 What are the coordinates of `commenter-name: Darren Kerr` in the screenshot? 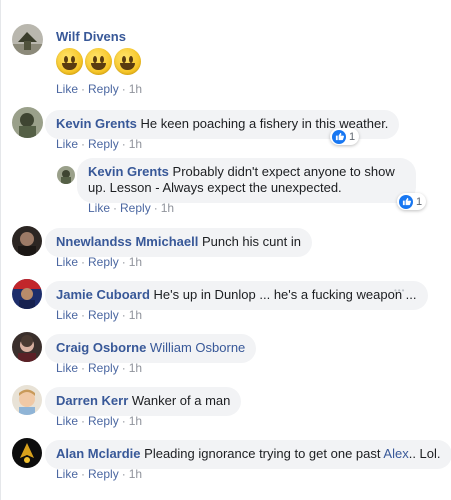 It's located at (92, 400).